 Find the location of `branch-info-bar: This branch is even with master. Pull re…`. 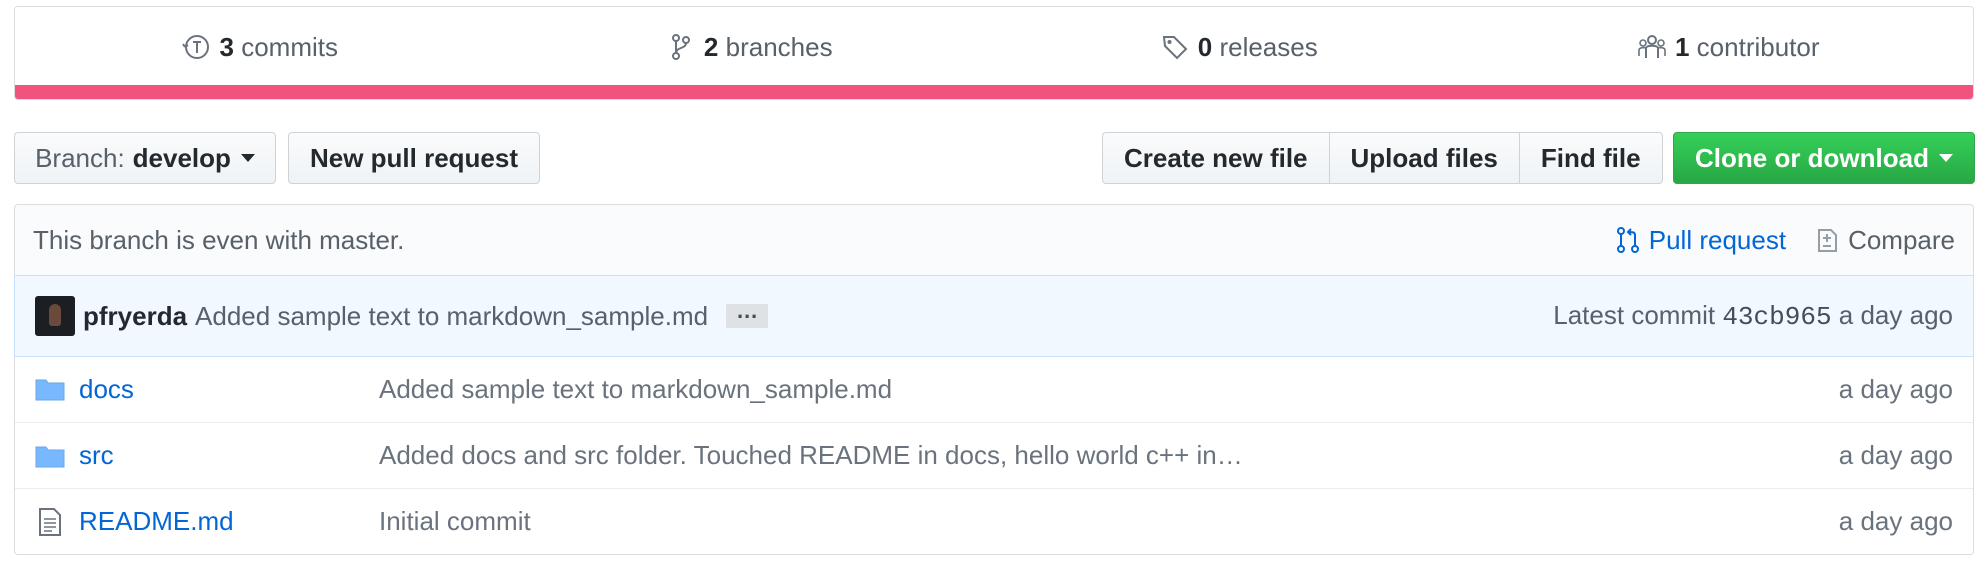

branch-info-bar: This branch is even with master. Pull re… is located at coordinates (994, 240).